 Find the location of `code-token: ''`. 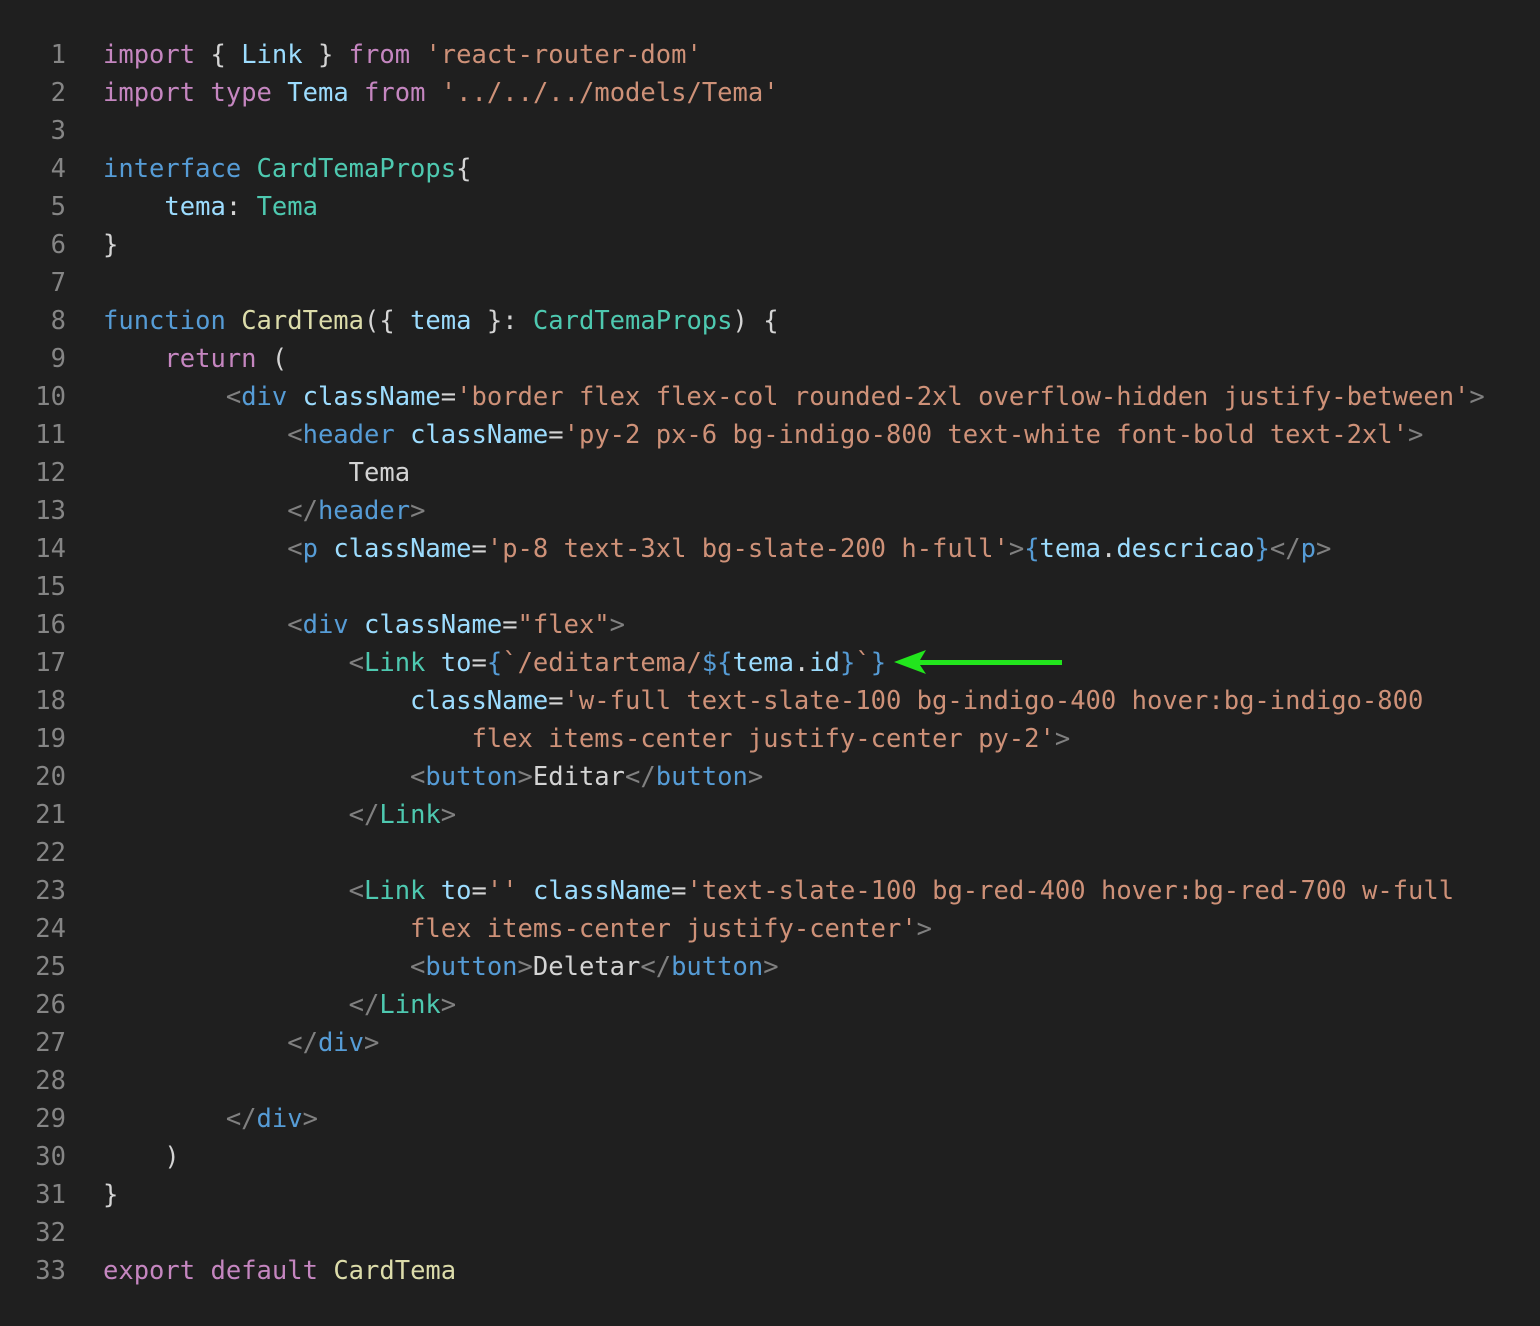

code-token: '' is located at coordinates (502, 891).